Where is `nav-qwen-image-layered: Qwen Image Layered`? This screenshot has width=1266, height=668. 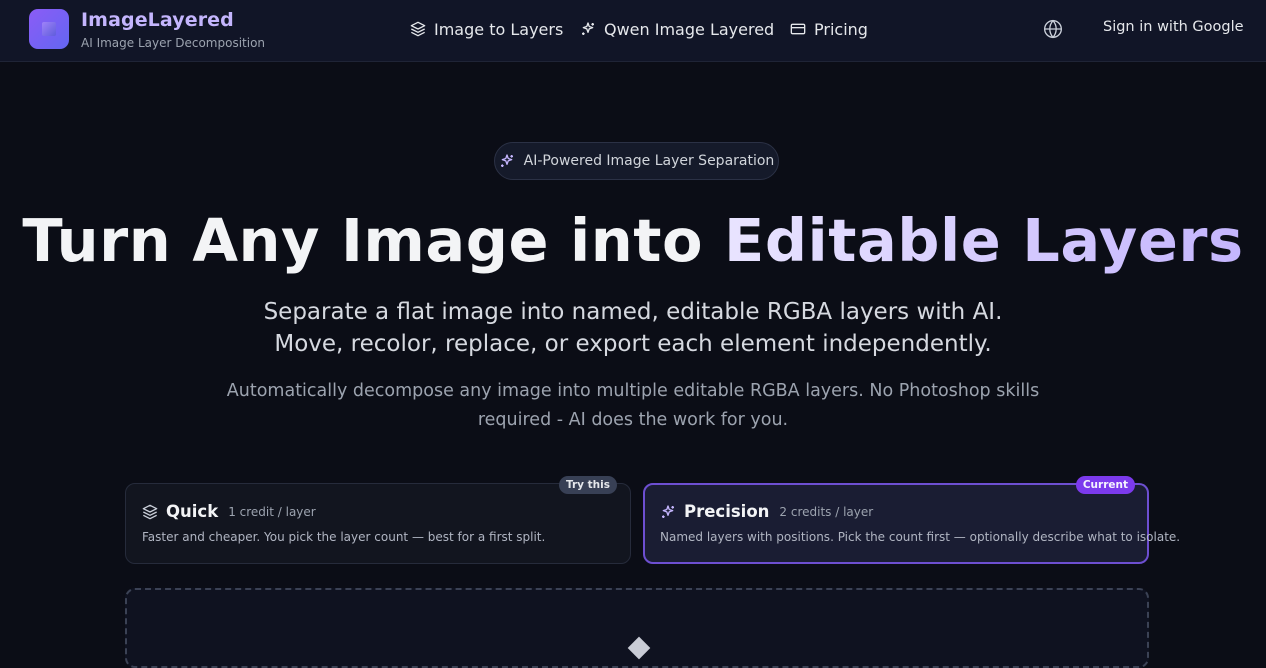 nav-qwen-image-layered: Qwen Image Layered is located at coordinates (677, 29).